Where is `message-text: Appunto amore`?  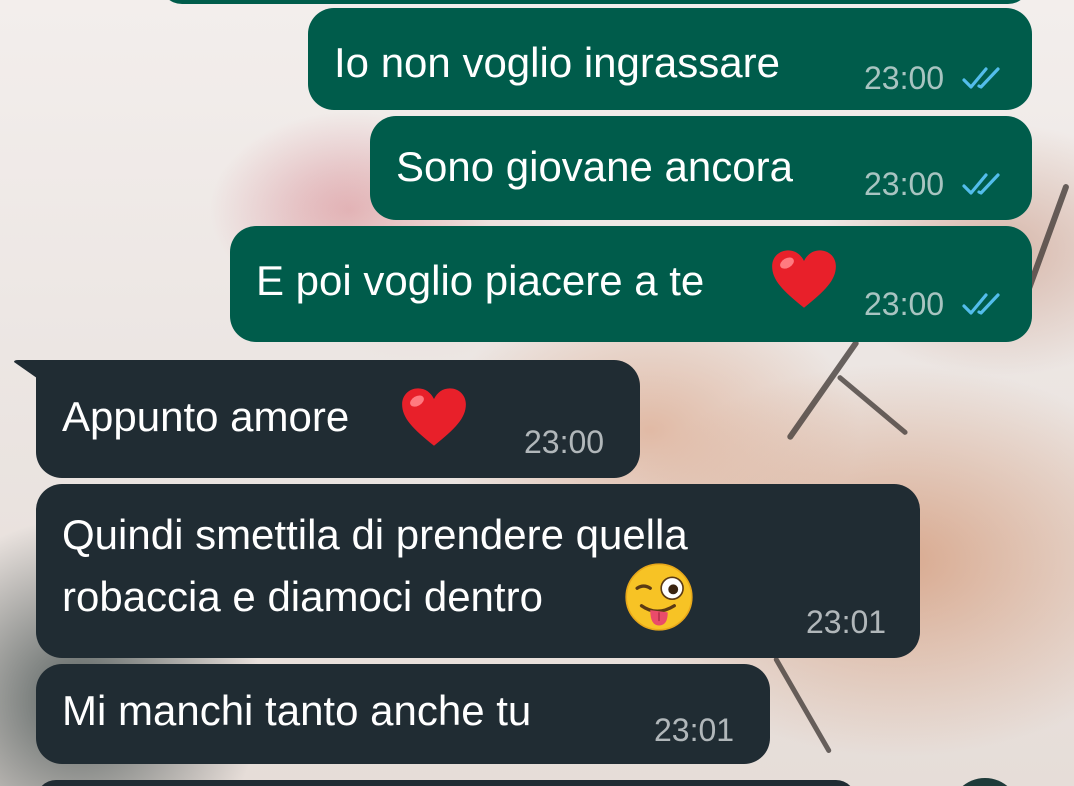
message-text: Appunto amore is located at coordinates (206, 416).